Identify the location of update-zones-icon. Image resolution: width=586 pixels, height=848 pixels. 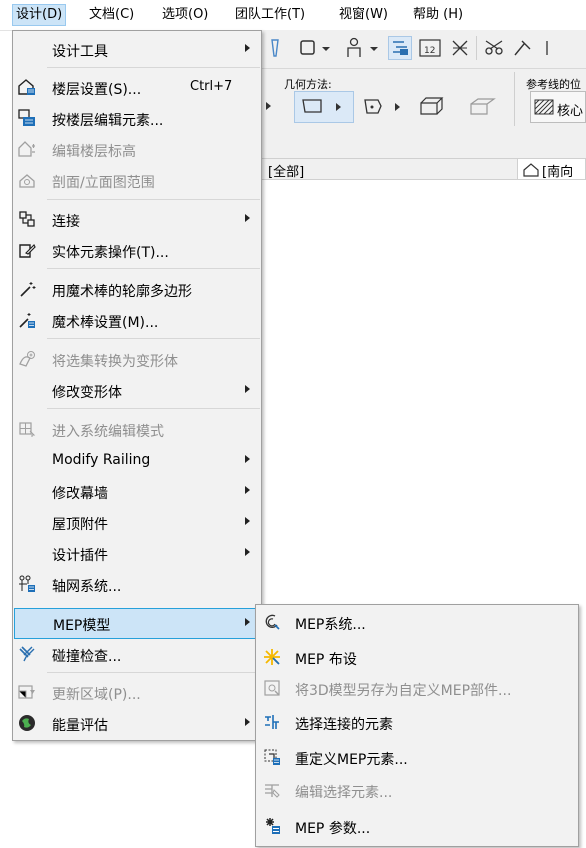
(26, 692).